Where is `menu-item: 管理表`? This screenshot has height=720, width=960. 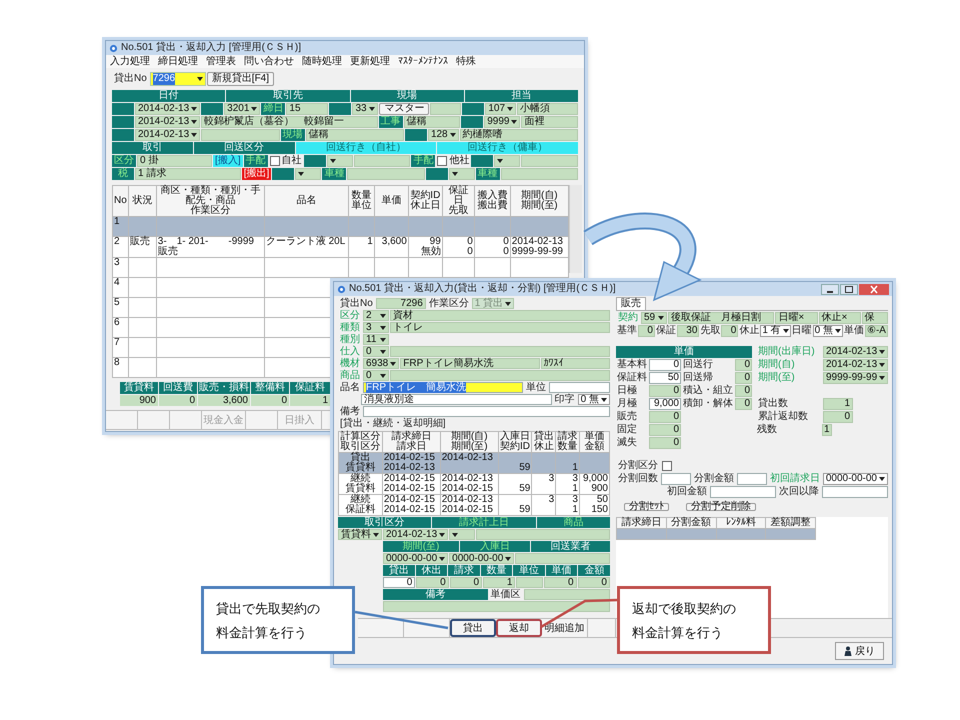
menu-item: 管理表 is located at coordinates (221, 62).